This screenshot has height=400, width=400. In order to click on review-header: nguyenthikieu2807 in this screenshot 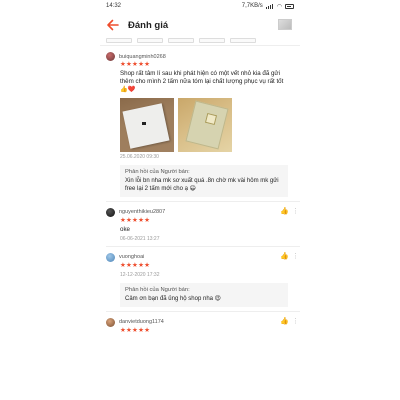, I will do `click(200, 212)`.